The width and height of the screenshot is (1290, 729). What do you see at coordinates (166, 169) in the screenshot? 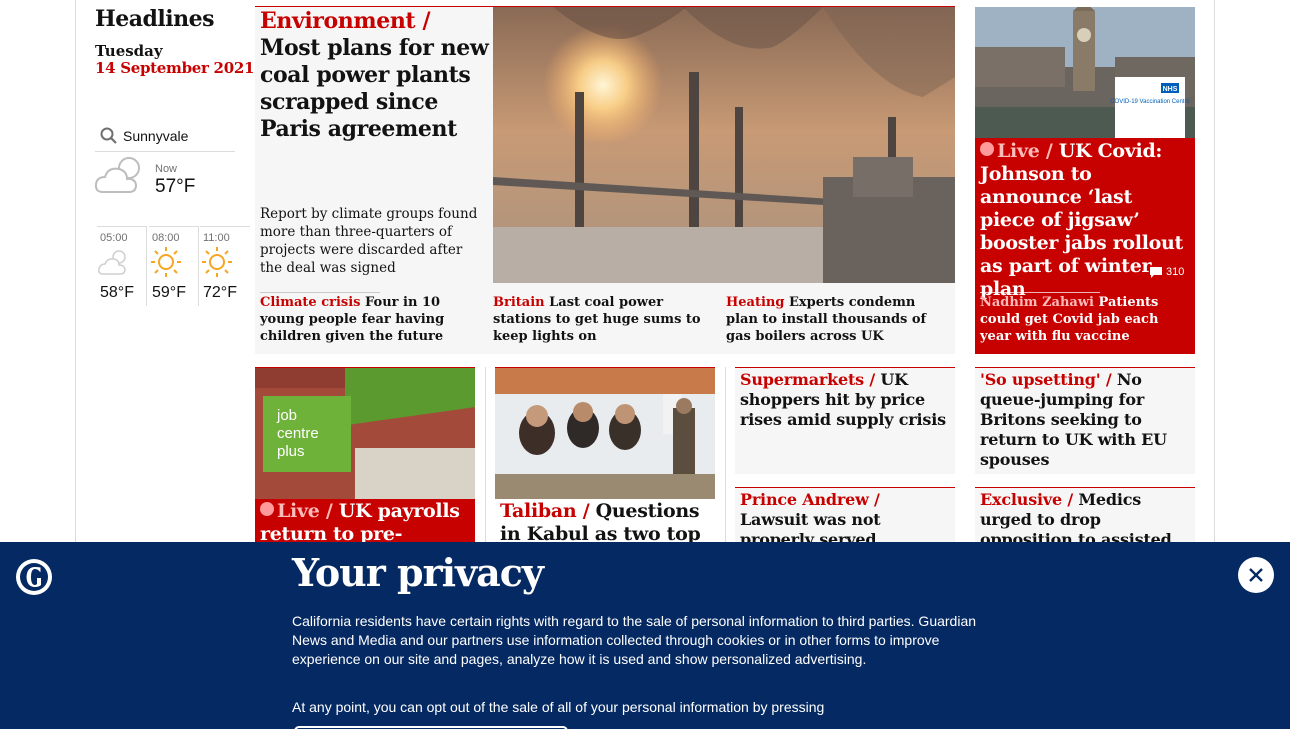
I see `now-label: Now` at bounding box center [166, 169].